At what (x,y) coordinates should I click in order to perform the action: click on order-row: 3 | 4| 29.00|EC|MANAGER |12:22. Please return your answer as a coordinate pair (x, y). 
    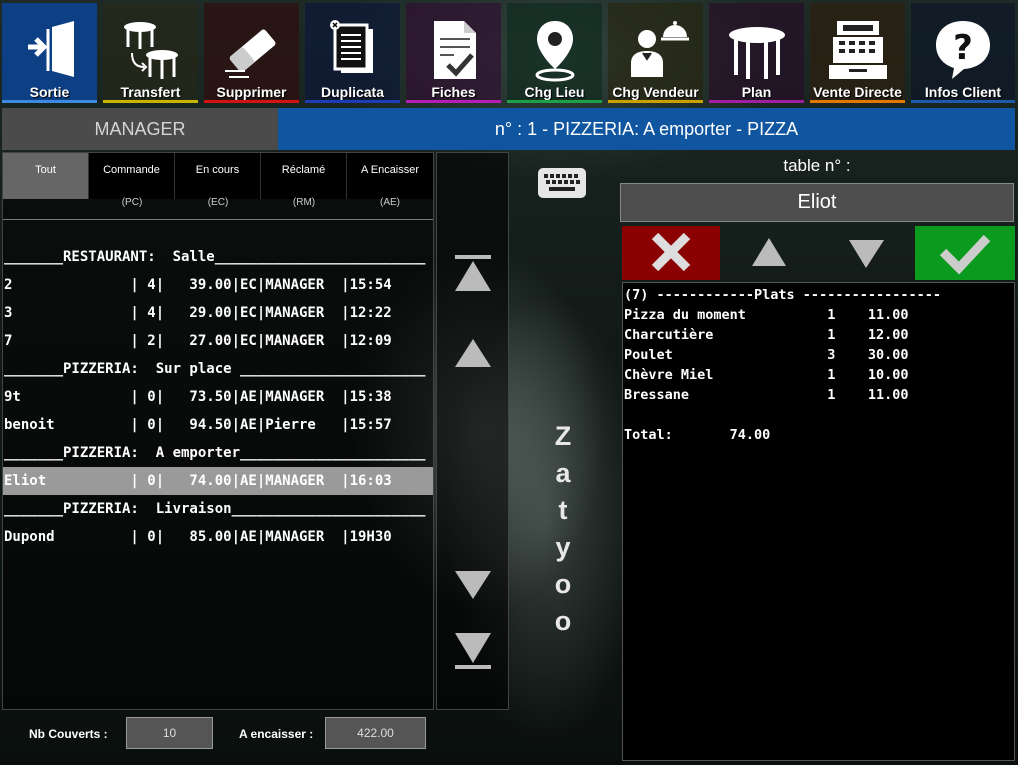
    Looking at the image, I should click on (218, 313).